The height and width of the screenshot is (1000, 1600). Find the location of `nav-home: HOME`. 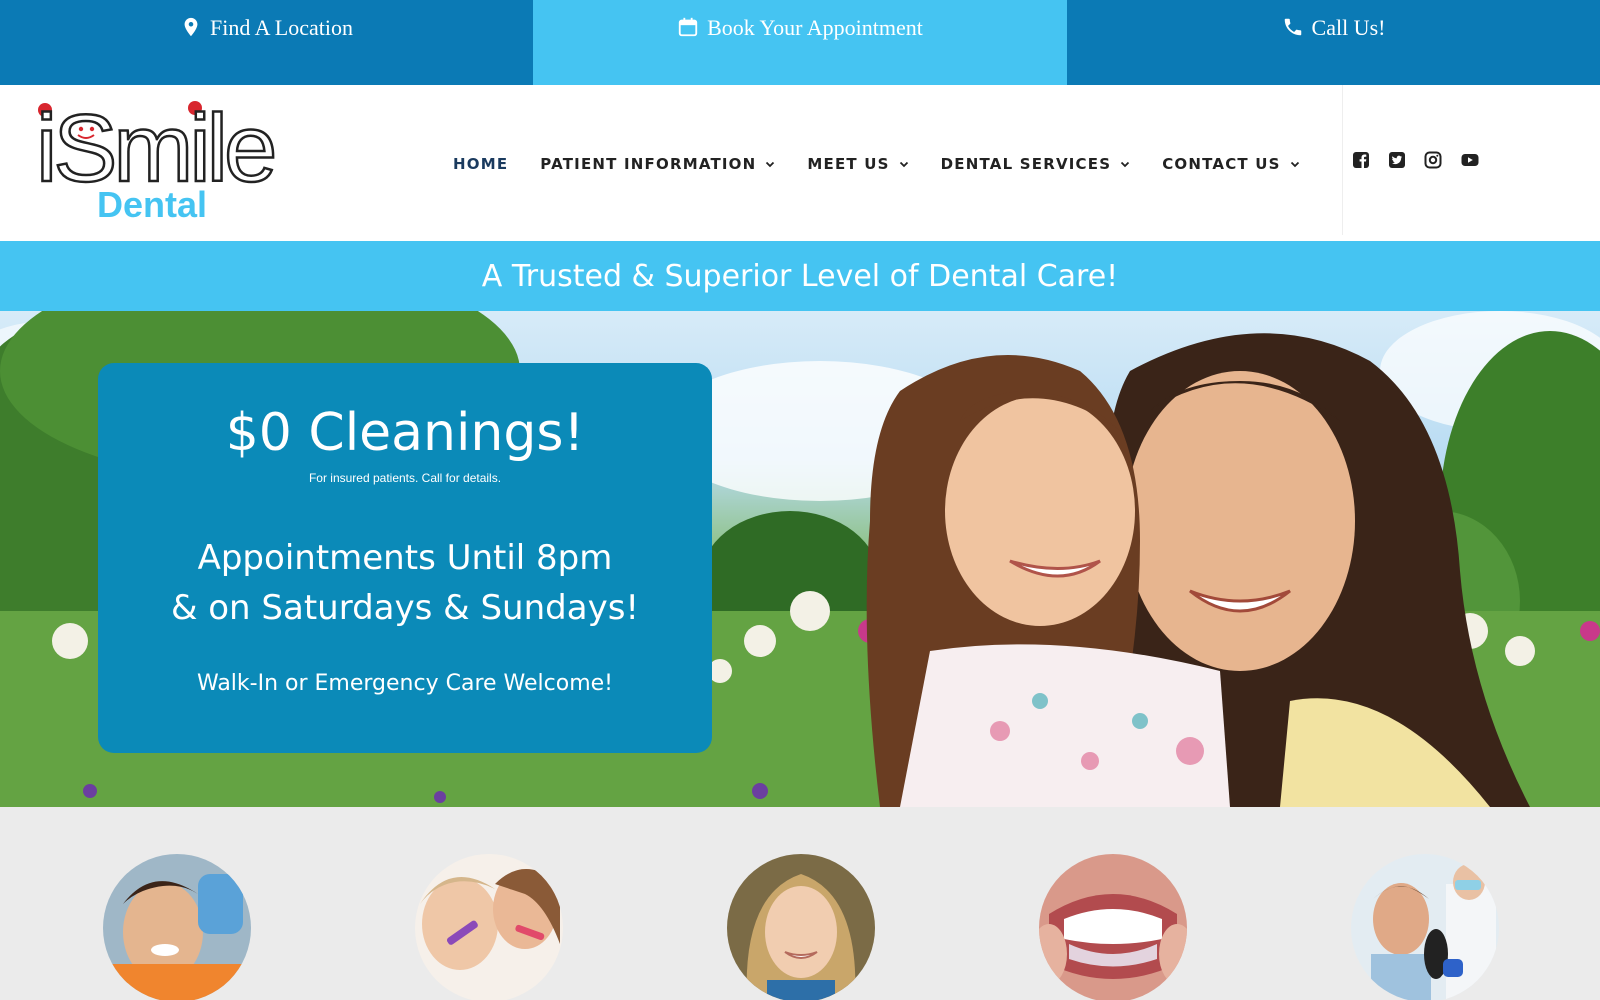

nav-home: HOME is located at coordinates (480, 164).